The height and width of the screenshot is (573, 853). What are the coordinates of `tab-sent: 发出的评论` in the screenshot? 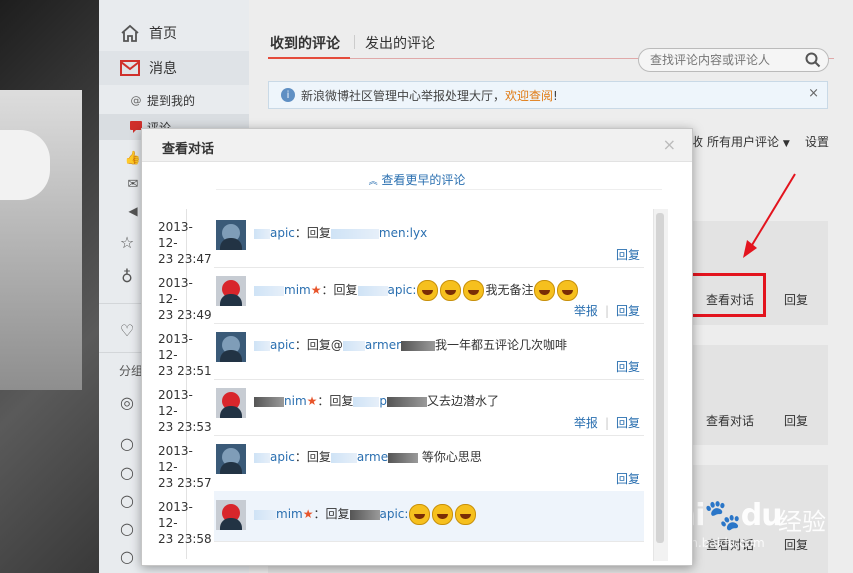 It's located at (400, 43).